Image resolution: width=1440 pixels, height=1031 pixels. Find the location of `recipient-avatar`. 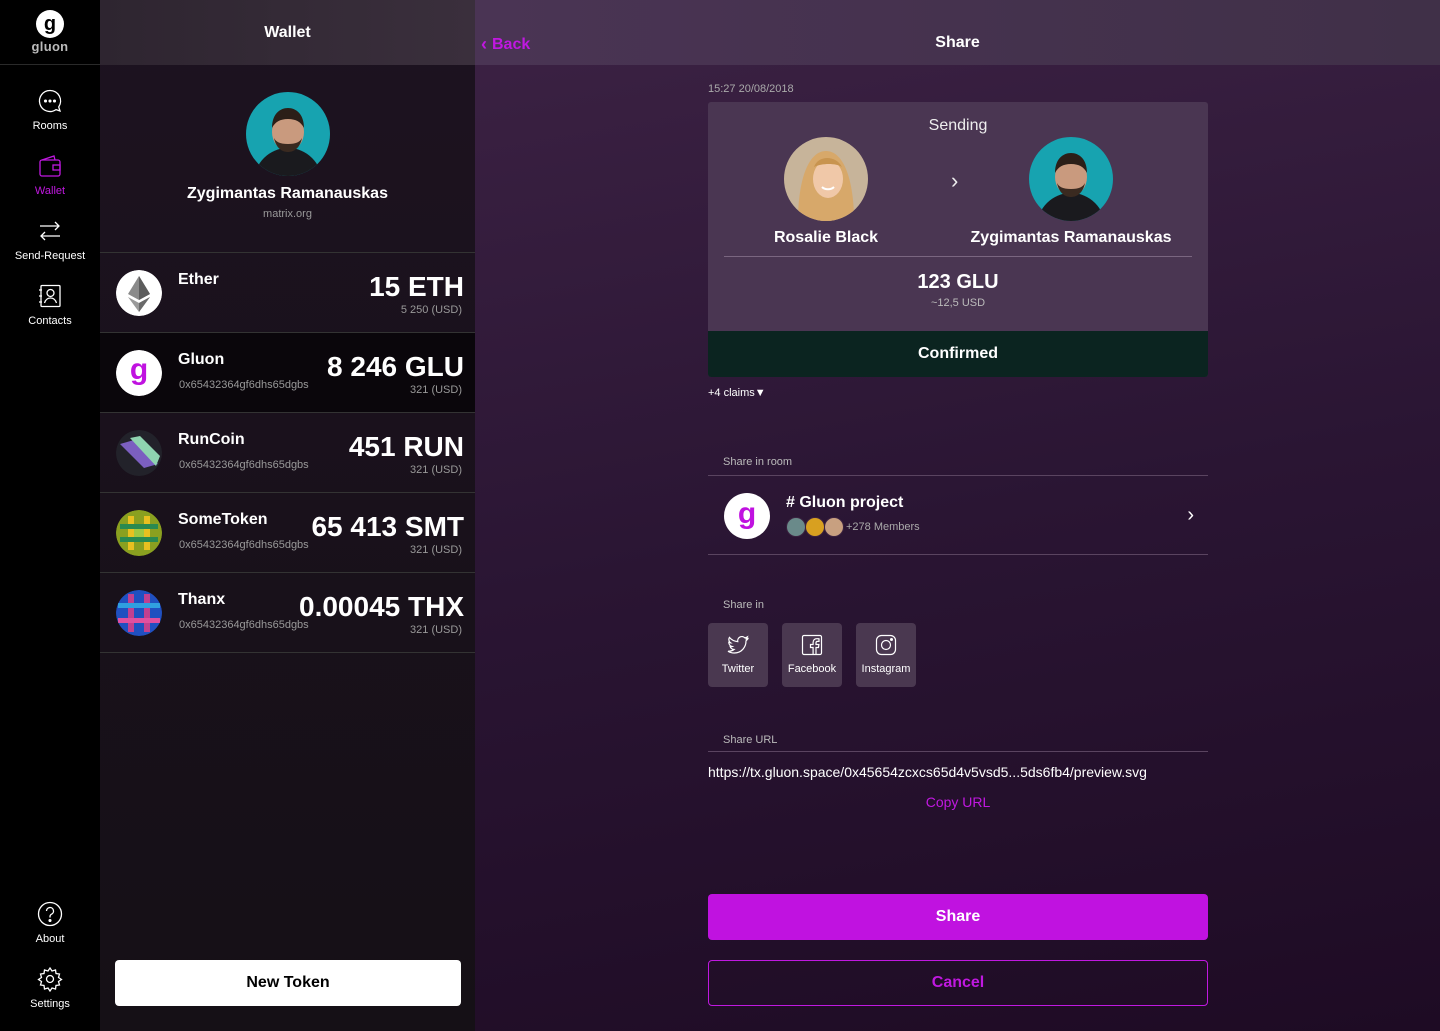

recipient-avatar is located at coordinates (1071, 179).